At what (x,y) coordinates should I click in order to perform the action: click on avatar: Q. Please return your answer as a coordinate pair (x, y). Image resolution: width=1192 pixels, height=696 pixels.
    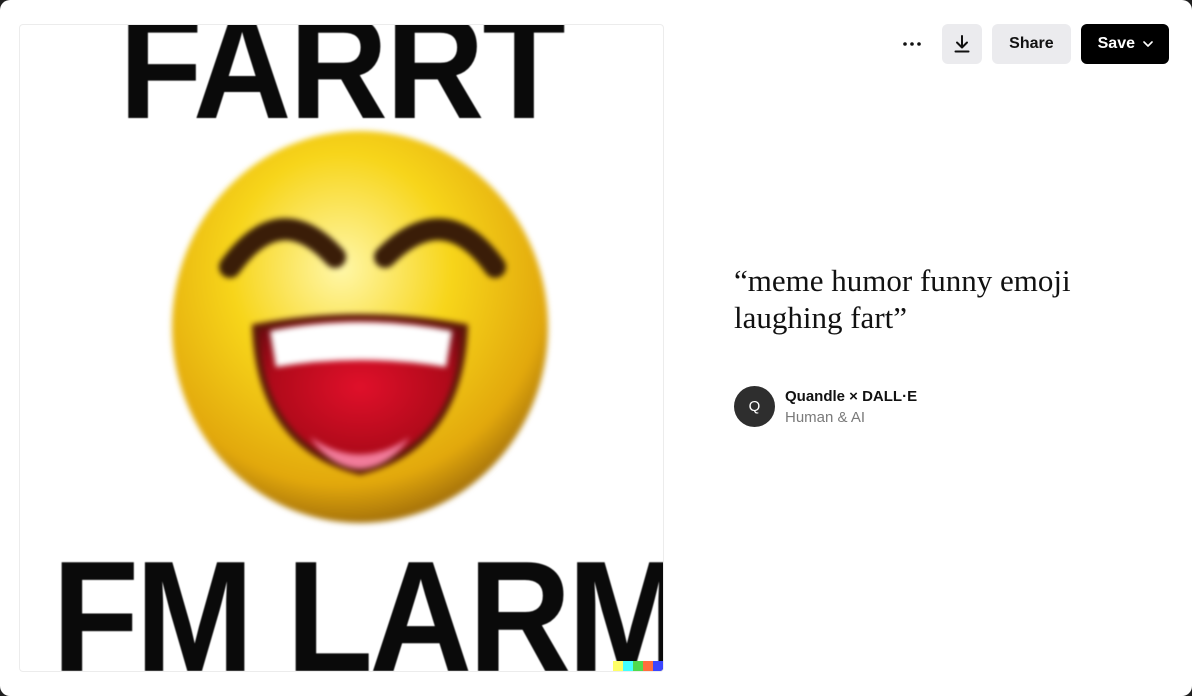
    Looking at the image, I should click on (754, 406).